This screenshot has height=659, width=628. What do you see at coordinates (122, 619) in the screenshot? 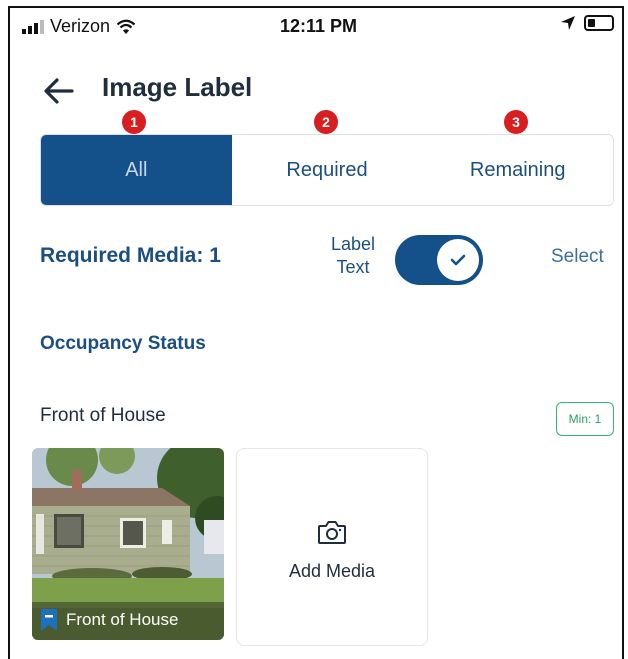
I see `media-caption: Front of House` at bounding box center [122, 619].